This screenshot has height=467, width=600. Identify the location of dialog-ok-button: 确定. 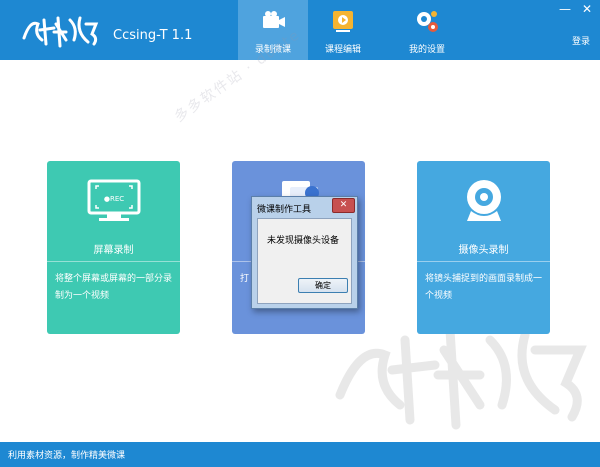
(323, 285).